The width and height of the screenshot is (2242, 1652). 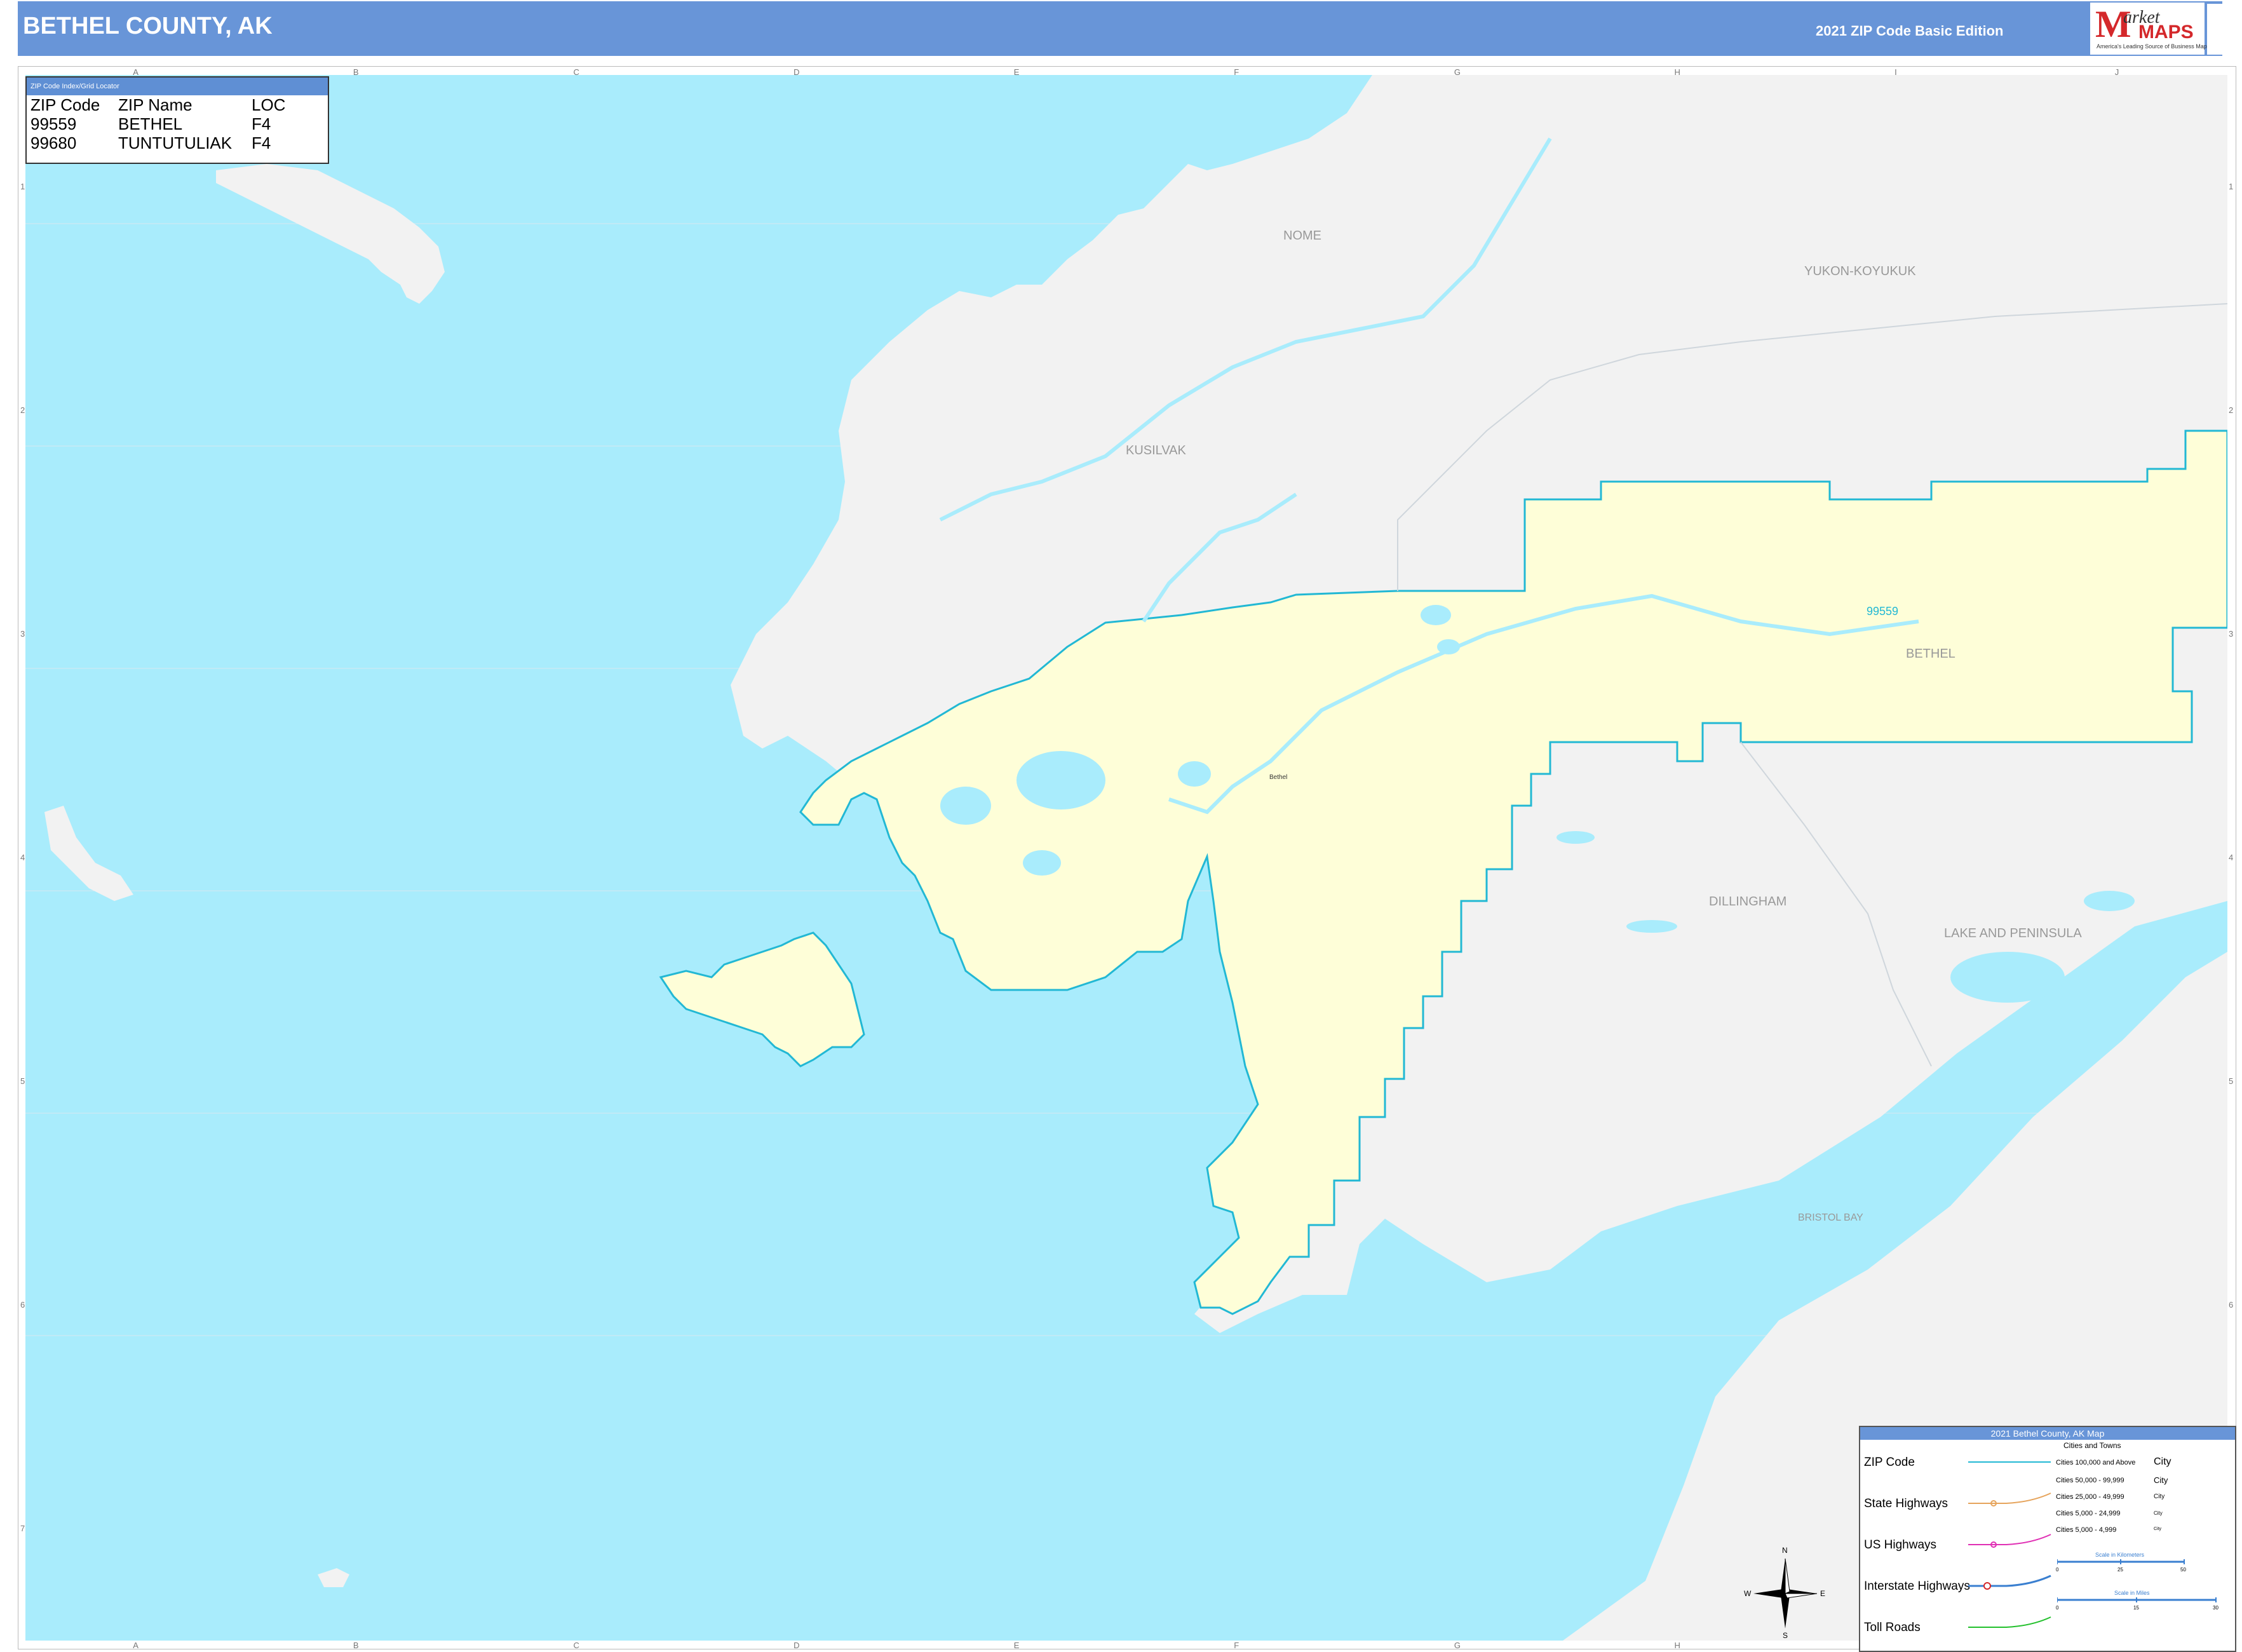 I want to click on compass-w: W, so click(x=1748, y=1594).